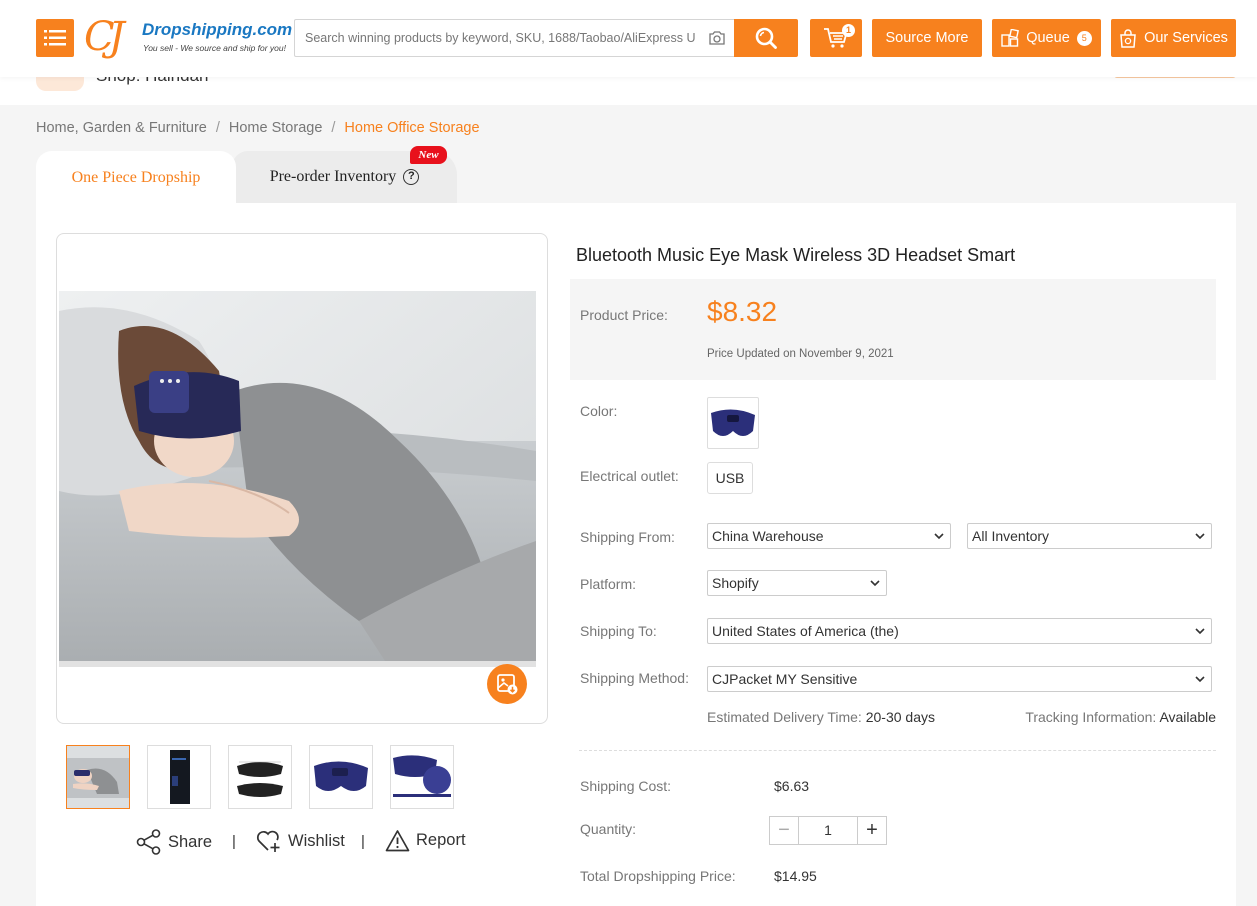  I want to click on logo-tagline: You sell - We source and ship for you!, so click(215, 48).